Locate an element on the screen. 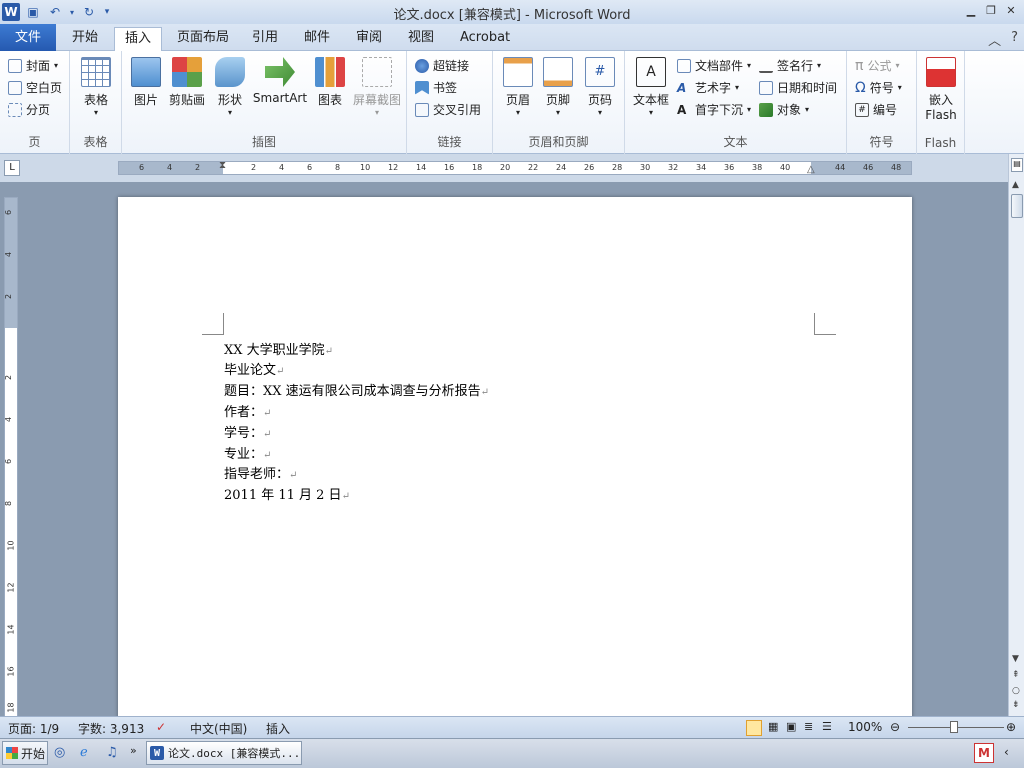  smartart-button: SmartArt is located at coordinates (280, 81).